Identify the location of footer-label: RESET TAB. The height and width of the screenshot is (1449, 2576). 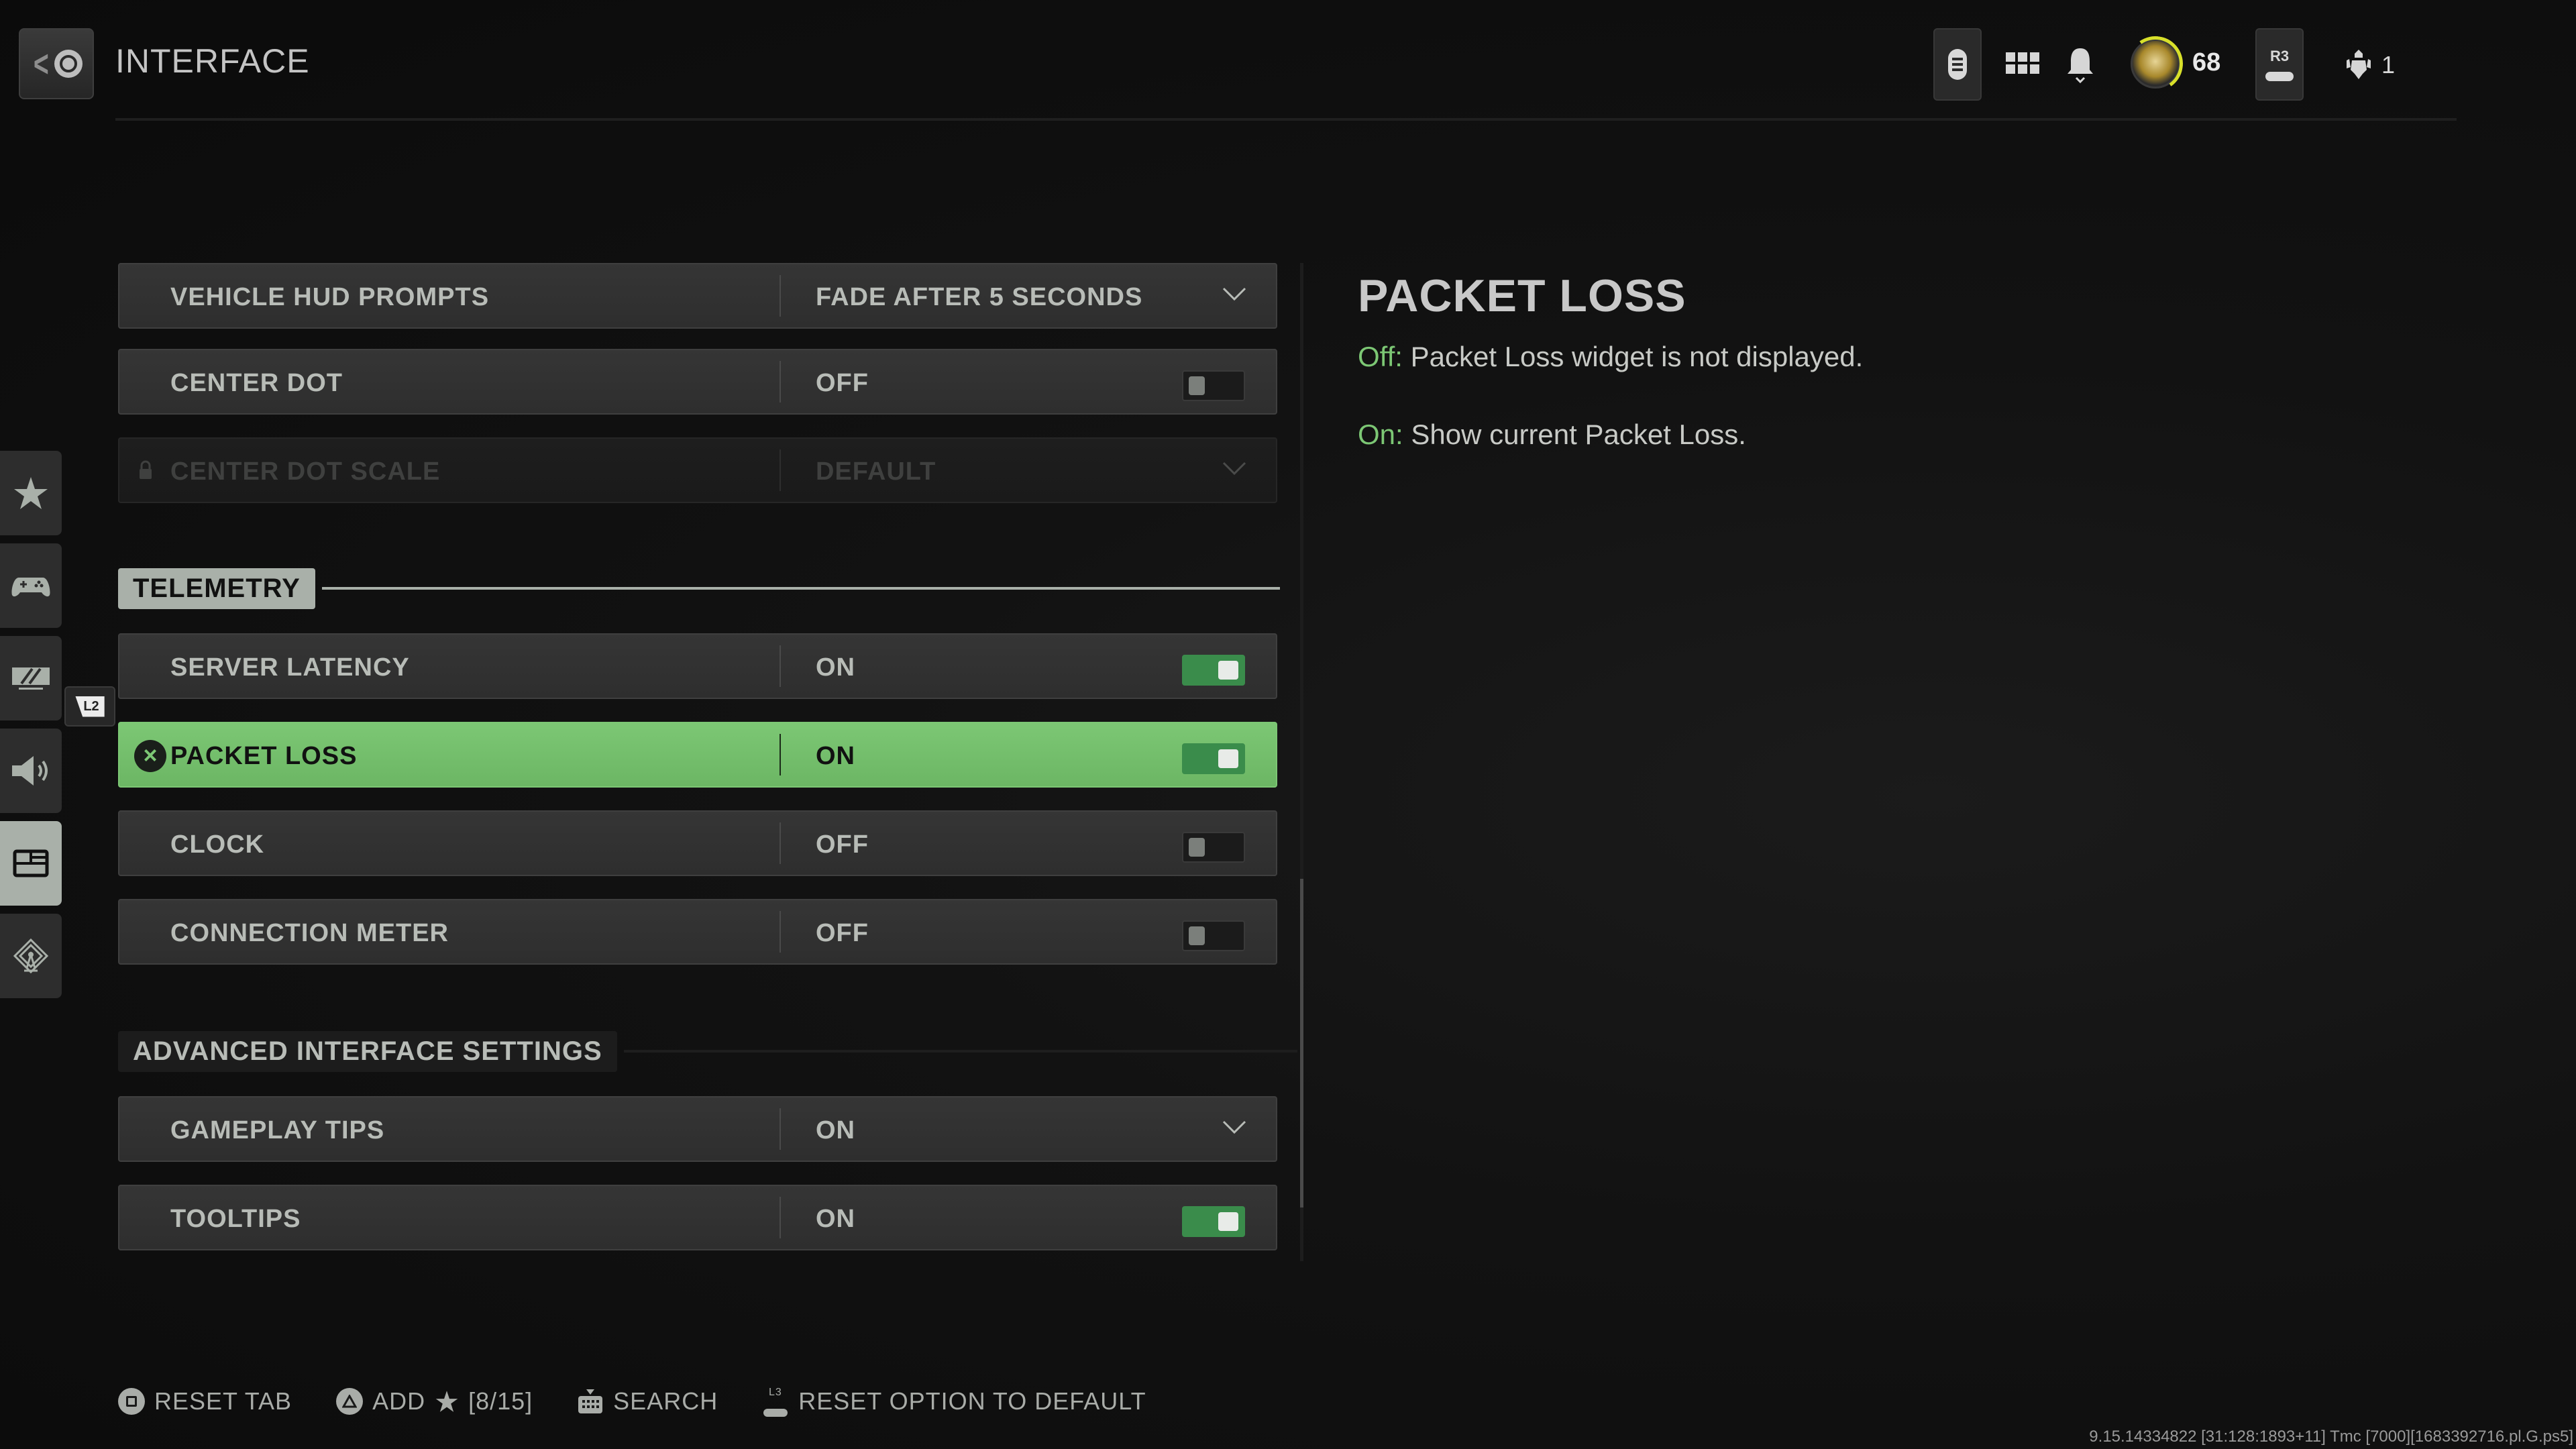
(223, 1401).